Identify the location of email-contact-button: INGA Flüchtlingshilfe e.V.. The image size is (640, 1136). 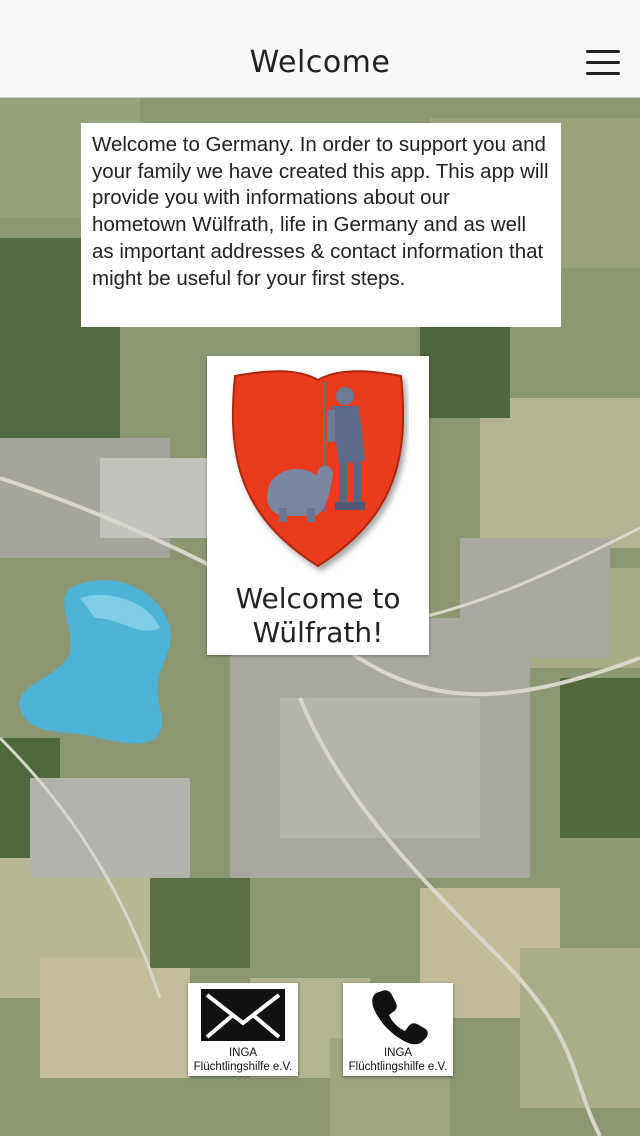
(243, 1029).